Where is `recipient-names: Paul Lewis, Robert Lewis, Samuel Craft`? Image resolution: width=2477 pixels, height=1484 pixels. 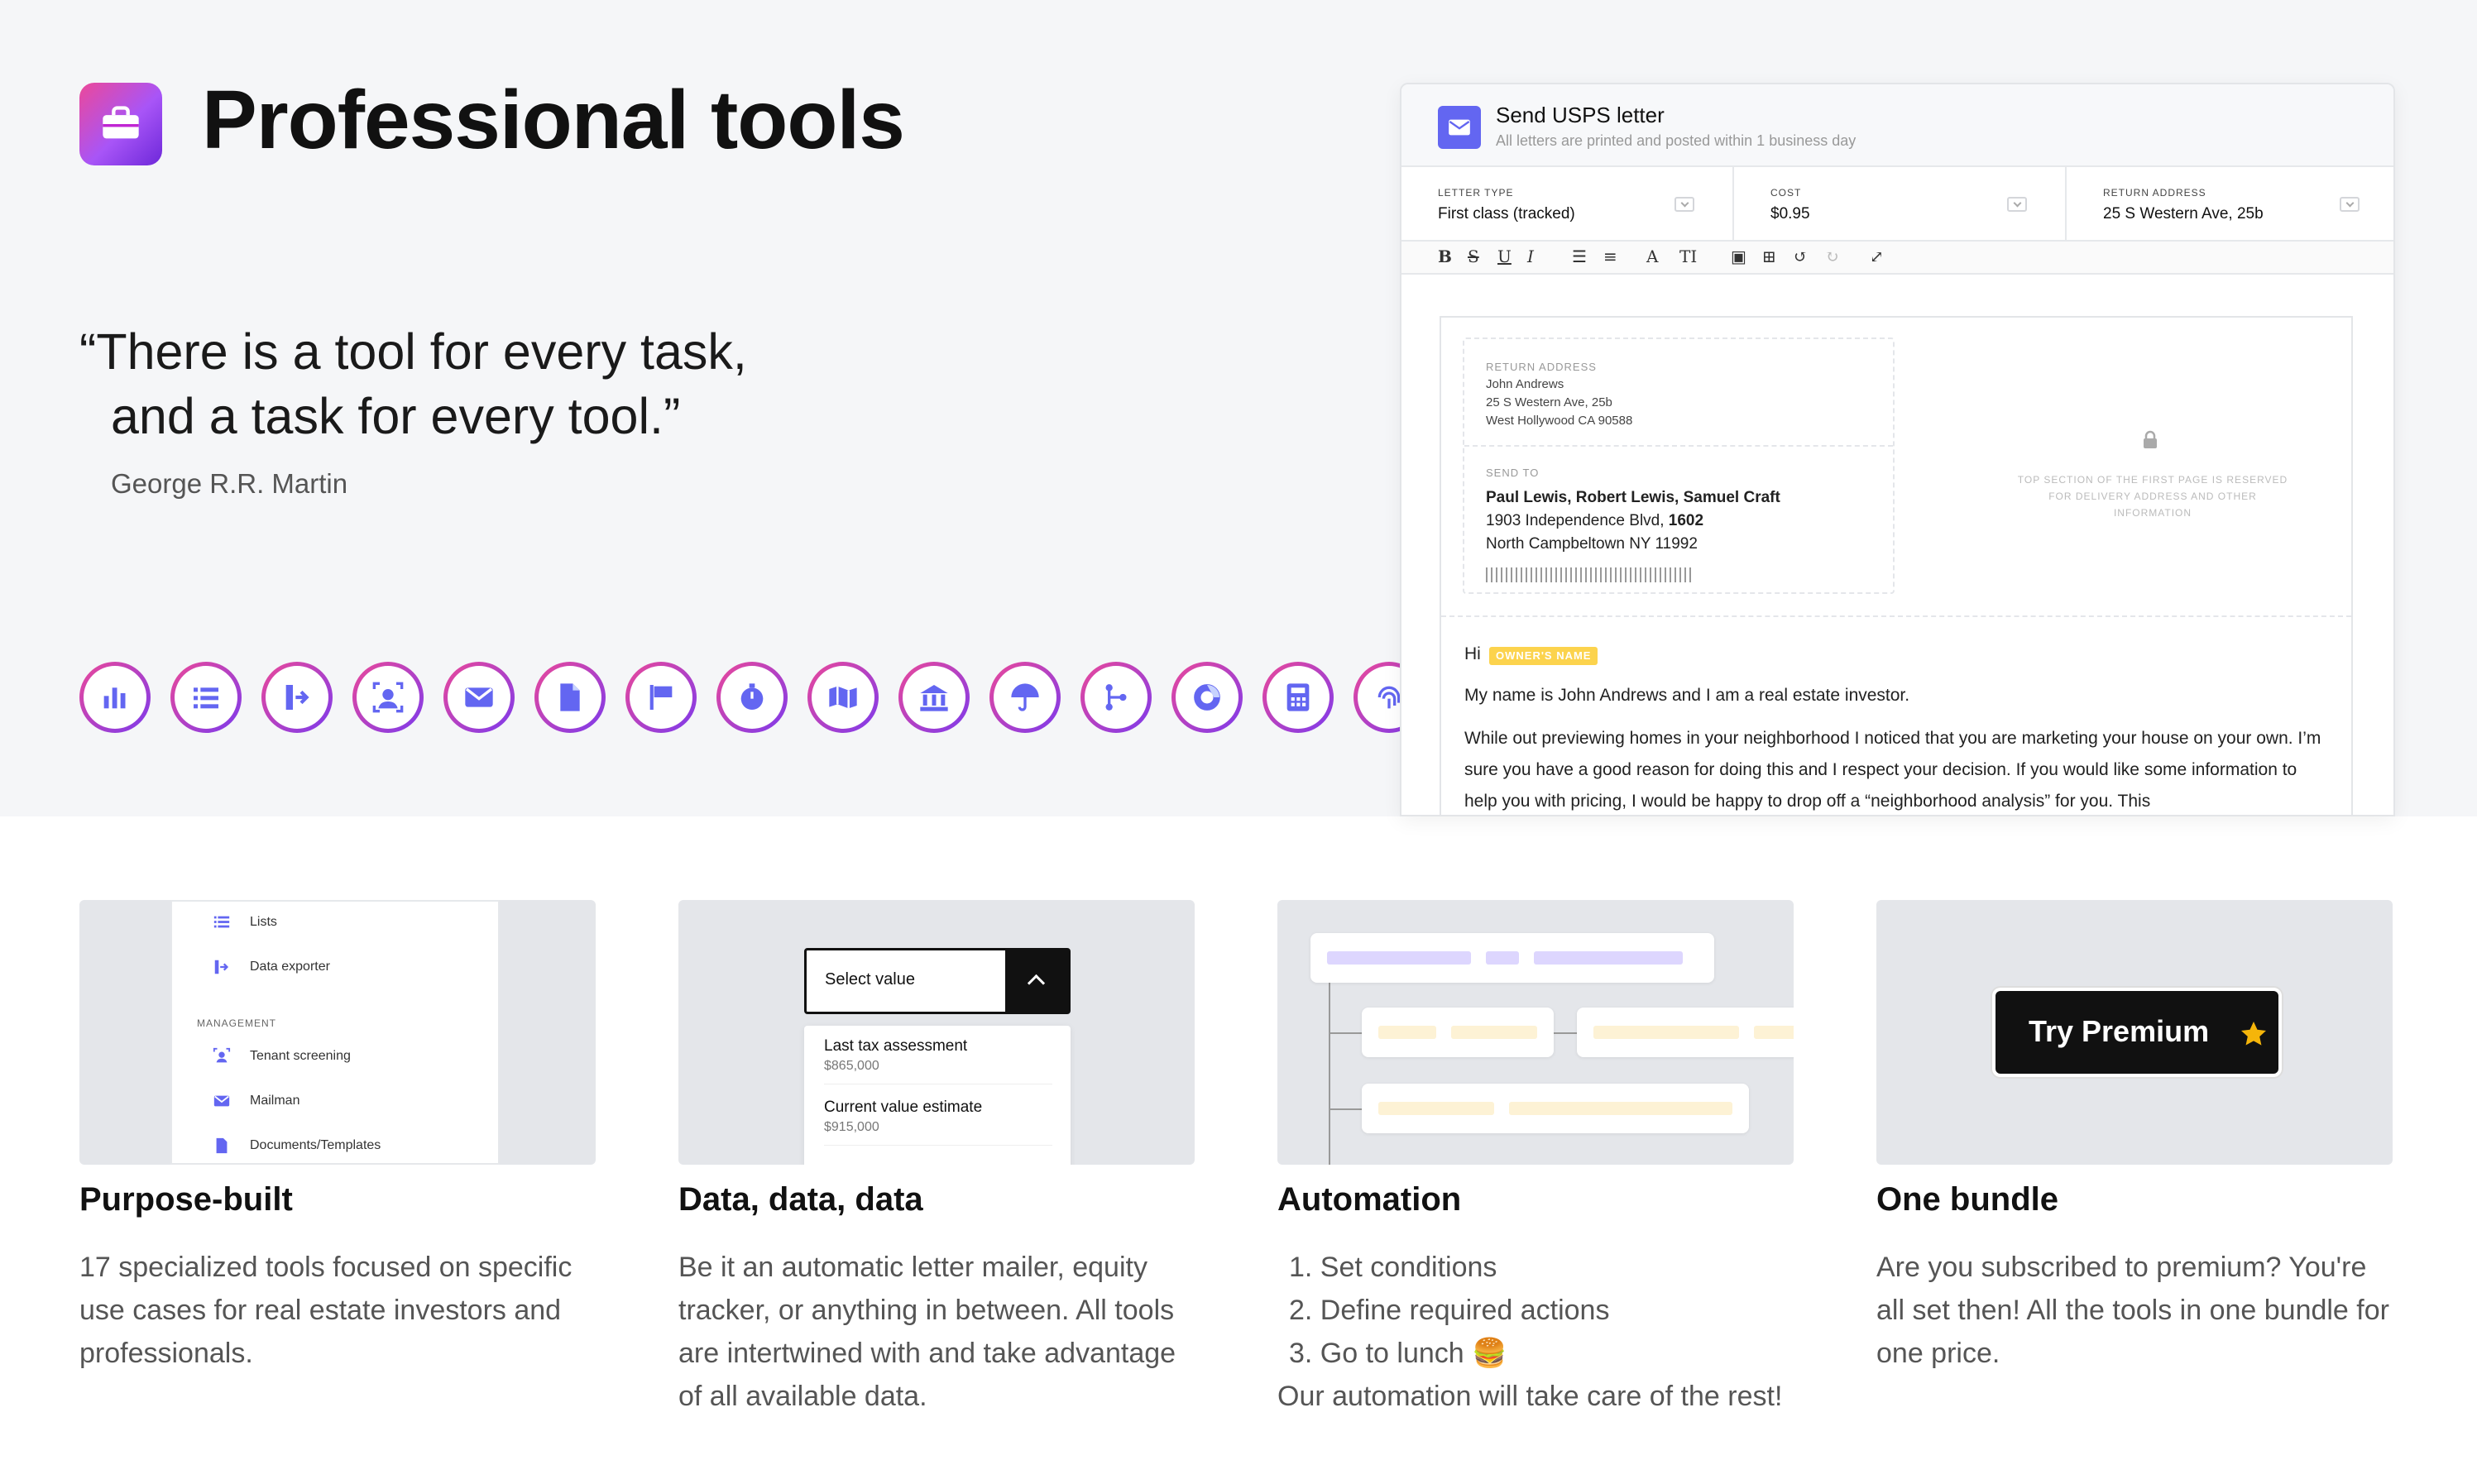 recipient-names: Paul Lewis, Robert Lewis, Samuel Craft is located at coordinates (1633, 497).